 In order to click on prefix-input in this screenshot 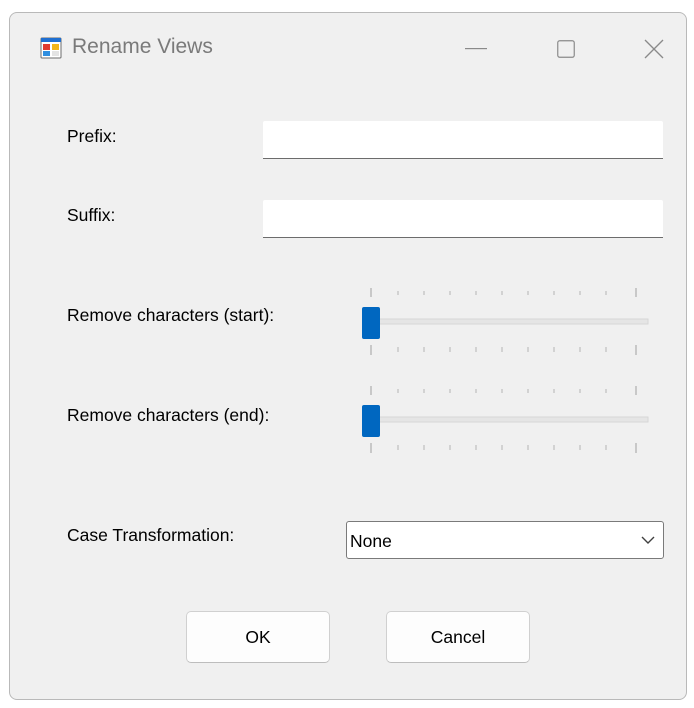, I will do `click(463, 140)`.